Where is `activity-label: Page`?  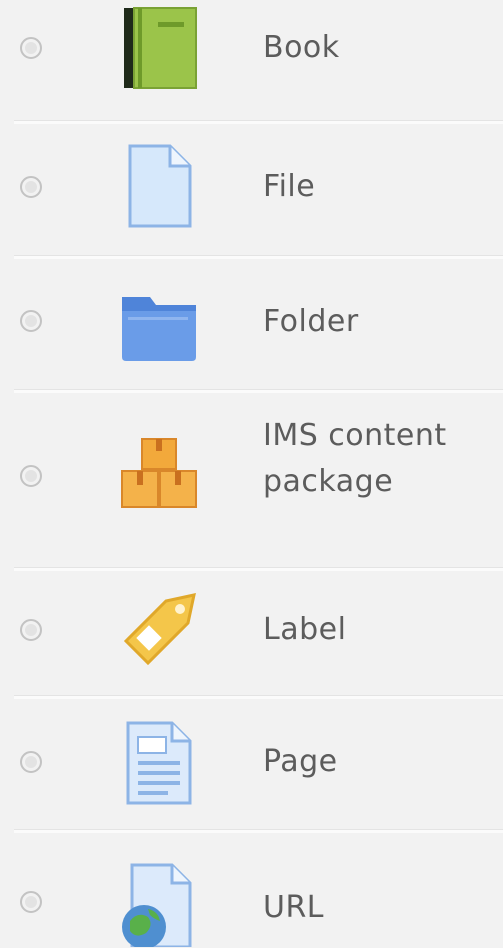 activity-label: Page is located at coordinates (300, 761).